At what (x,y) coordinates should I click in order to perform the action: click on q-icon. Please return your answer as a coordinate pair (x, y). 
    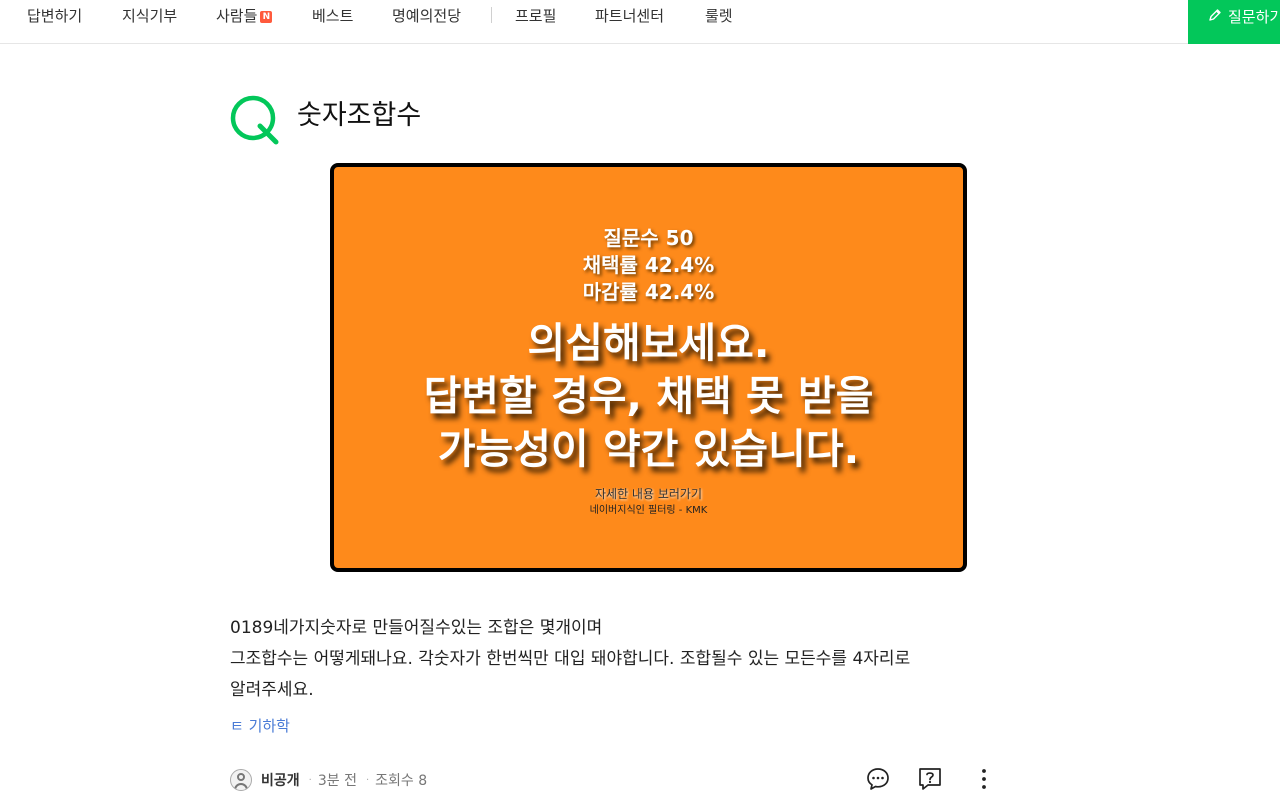
    Looking at the image, I should click on (255, 120).